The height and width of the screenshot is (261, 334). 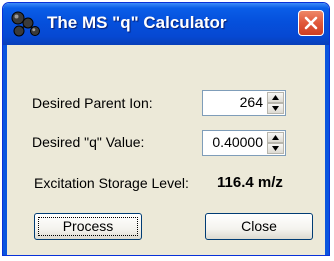 I want to click on parent-ion-spin-buttons, so click(x=275, y=103).